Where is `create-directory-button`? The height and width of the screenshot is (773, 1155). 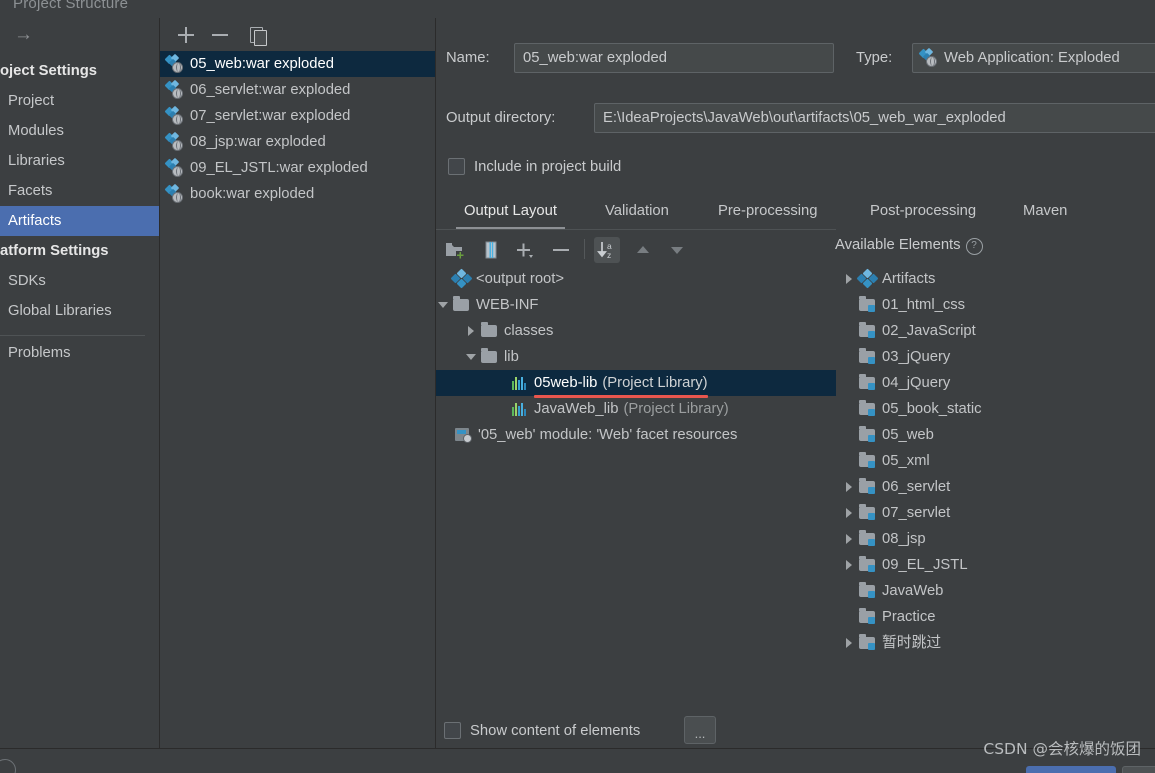 create-directory-button is located at coordinates (455, 250).